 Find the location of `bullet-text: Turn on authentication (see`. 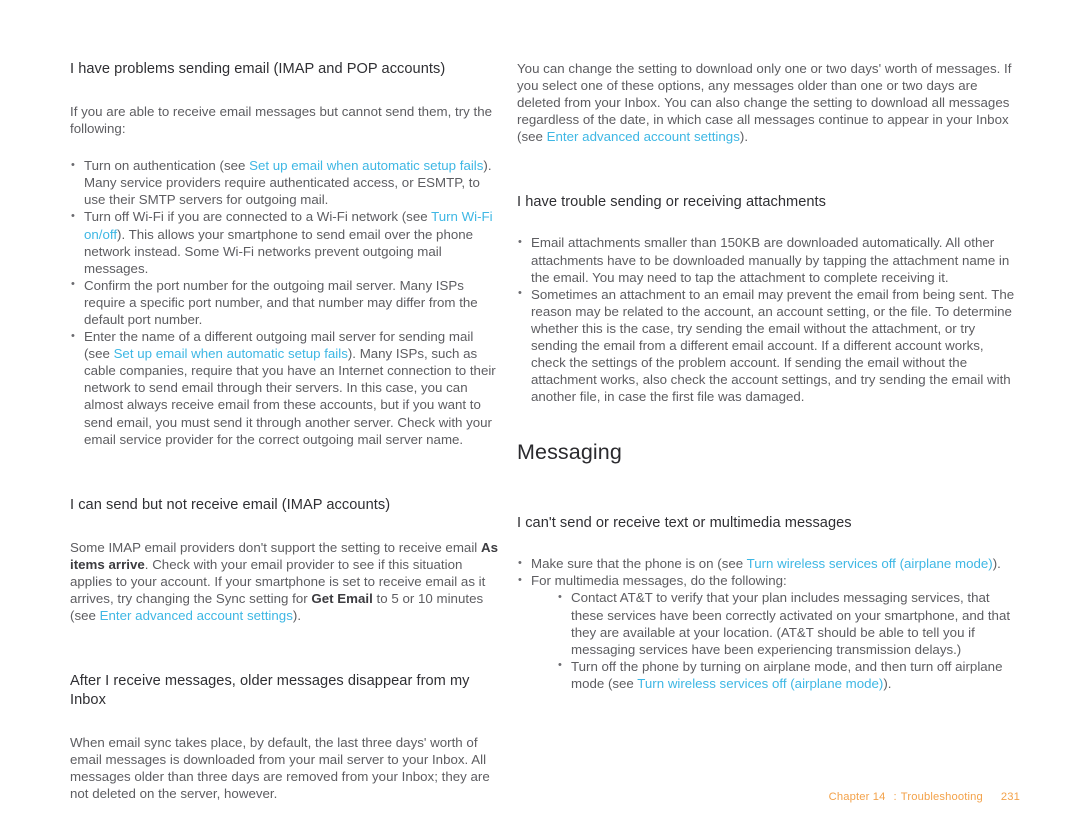

bullet-text: Turn on authentication (see is located at coordinates (167, 166).